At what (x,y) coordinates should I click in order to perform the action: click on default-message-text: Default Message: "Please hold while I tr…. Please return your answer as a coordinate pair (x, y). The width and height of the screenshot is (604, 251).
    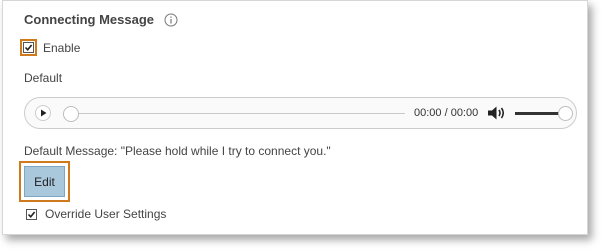
    Looking at the image, I should click on (177, 151).